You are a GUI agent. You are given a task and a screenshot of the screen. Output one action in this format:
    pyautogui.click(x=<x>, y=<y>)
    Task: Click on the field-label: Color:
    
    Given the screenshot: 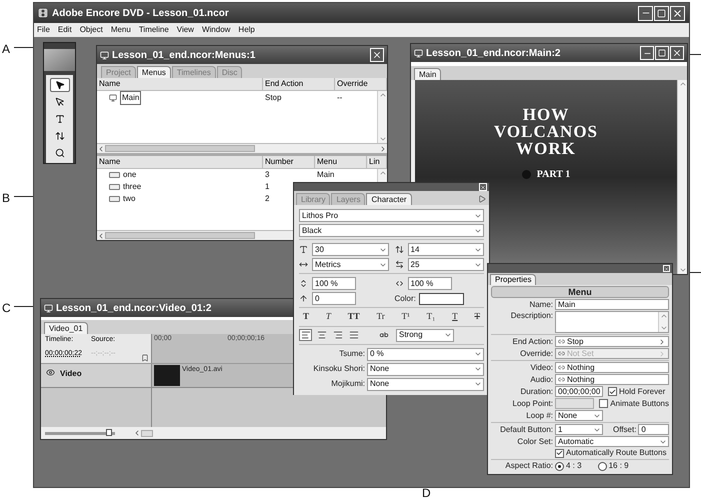 What is the action you would take?
    pyautogui.click(x=405, y=298)
    